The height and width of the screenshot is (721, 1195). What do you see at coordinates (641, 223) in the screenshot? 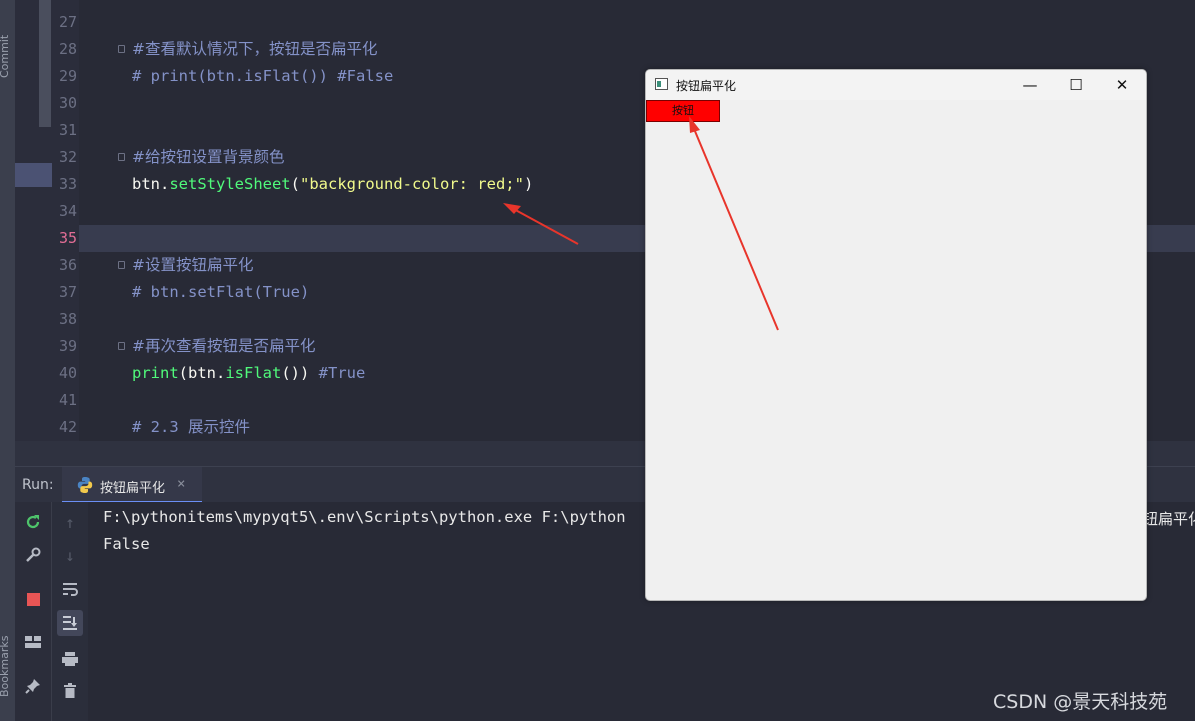
I see `annotation-arrows` at bounding box center [641, 223].